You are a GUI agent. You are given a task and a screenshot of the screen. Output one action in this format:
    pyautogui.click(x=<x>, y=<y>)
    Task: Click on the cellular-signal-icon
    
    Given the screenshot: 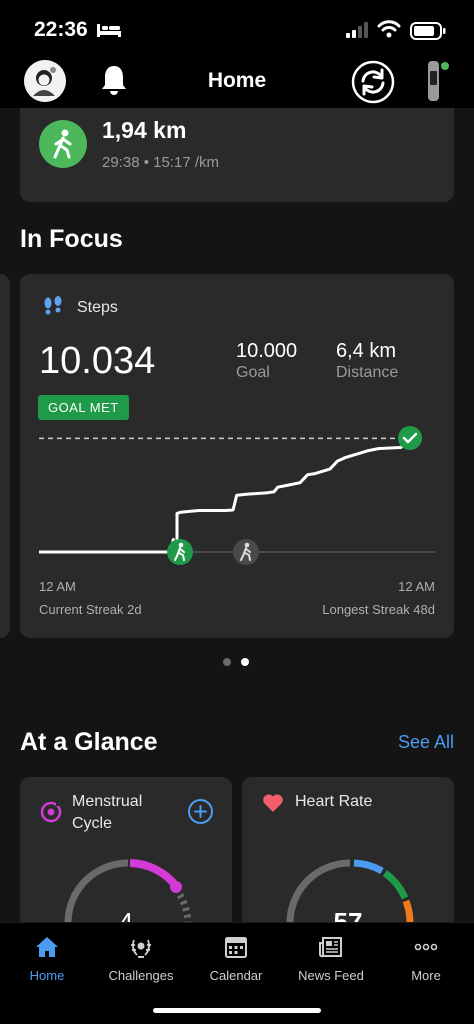 What is the action you would take?
    pyautogui.click(x=357, y=30)
    